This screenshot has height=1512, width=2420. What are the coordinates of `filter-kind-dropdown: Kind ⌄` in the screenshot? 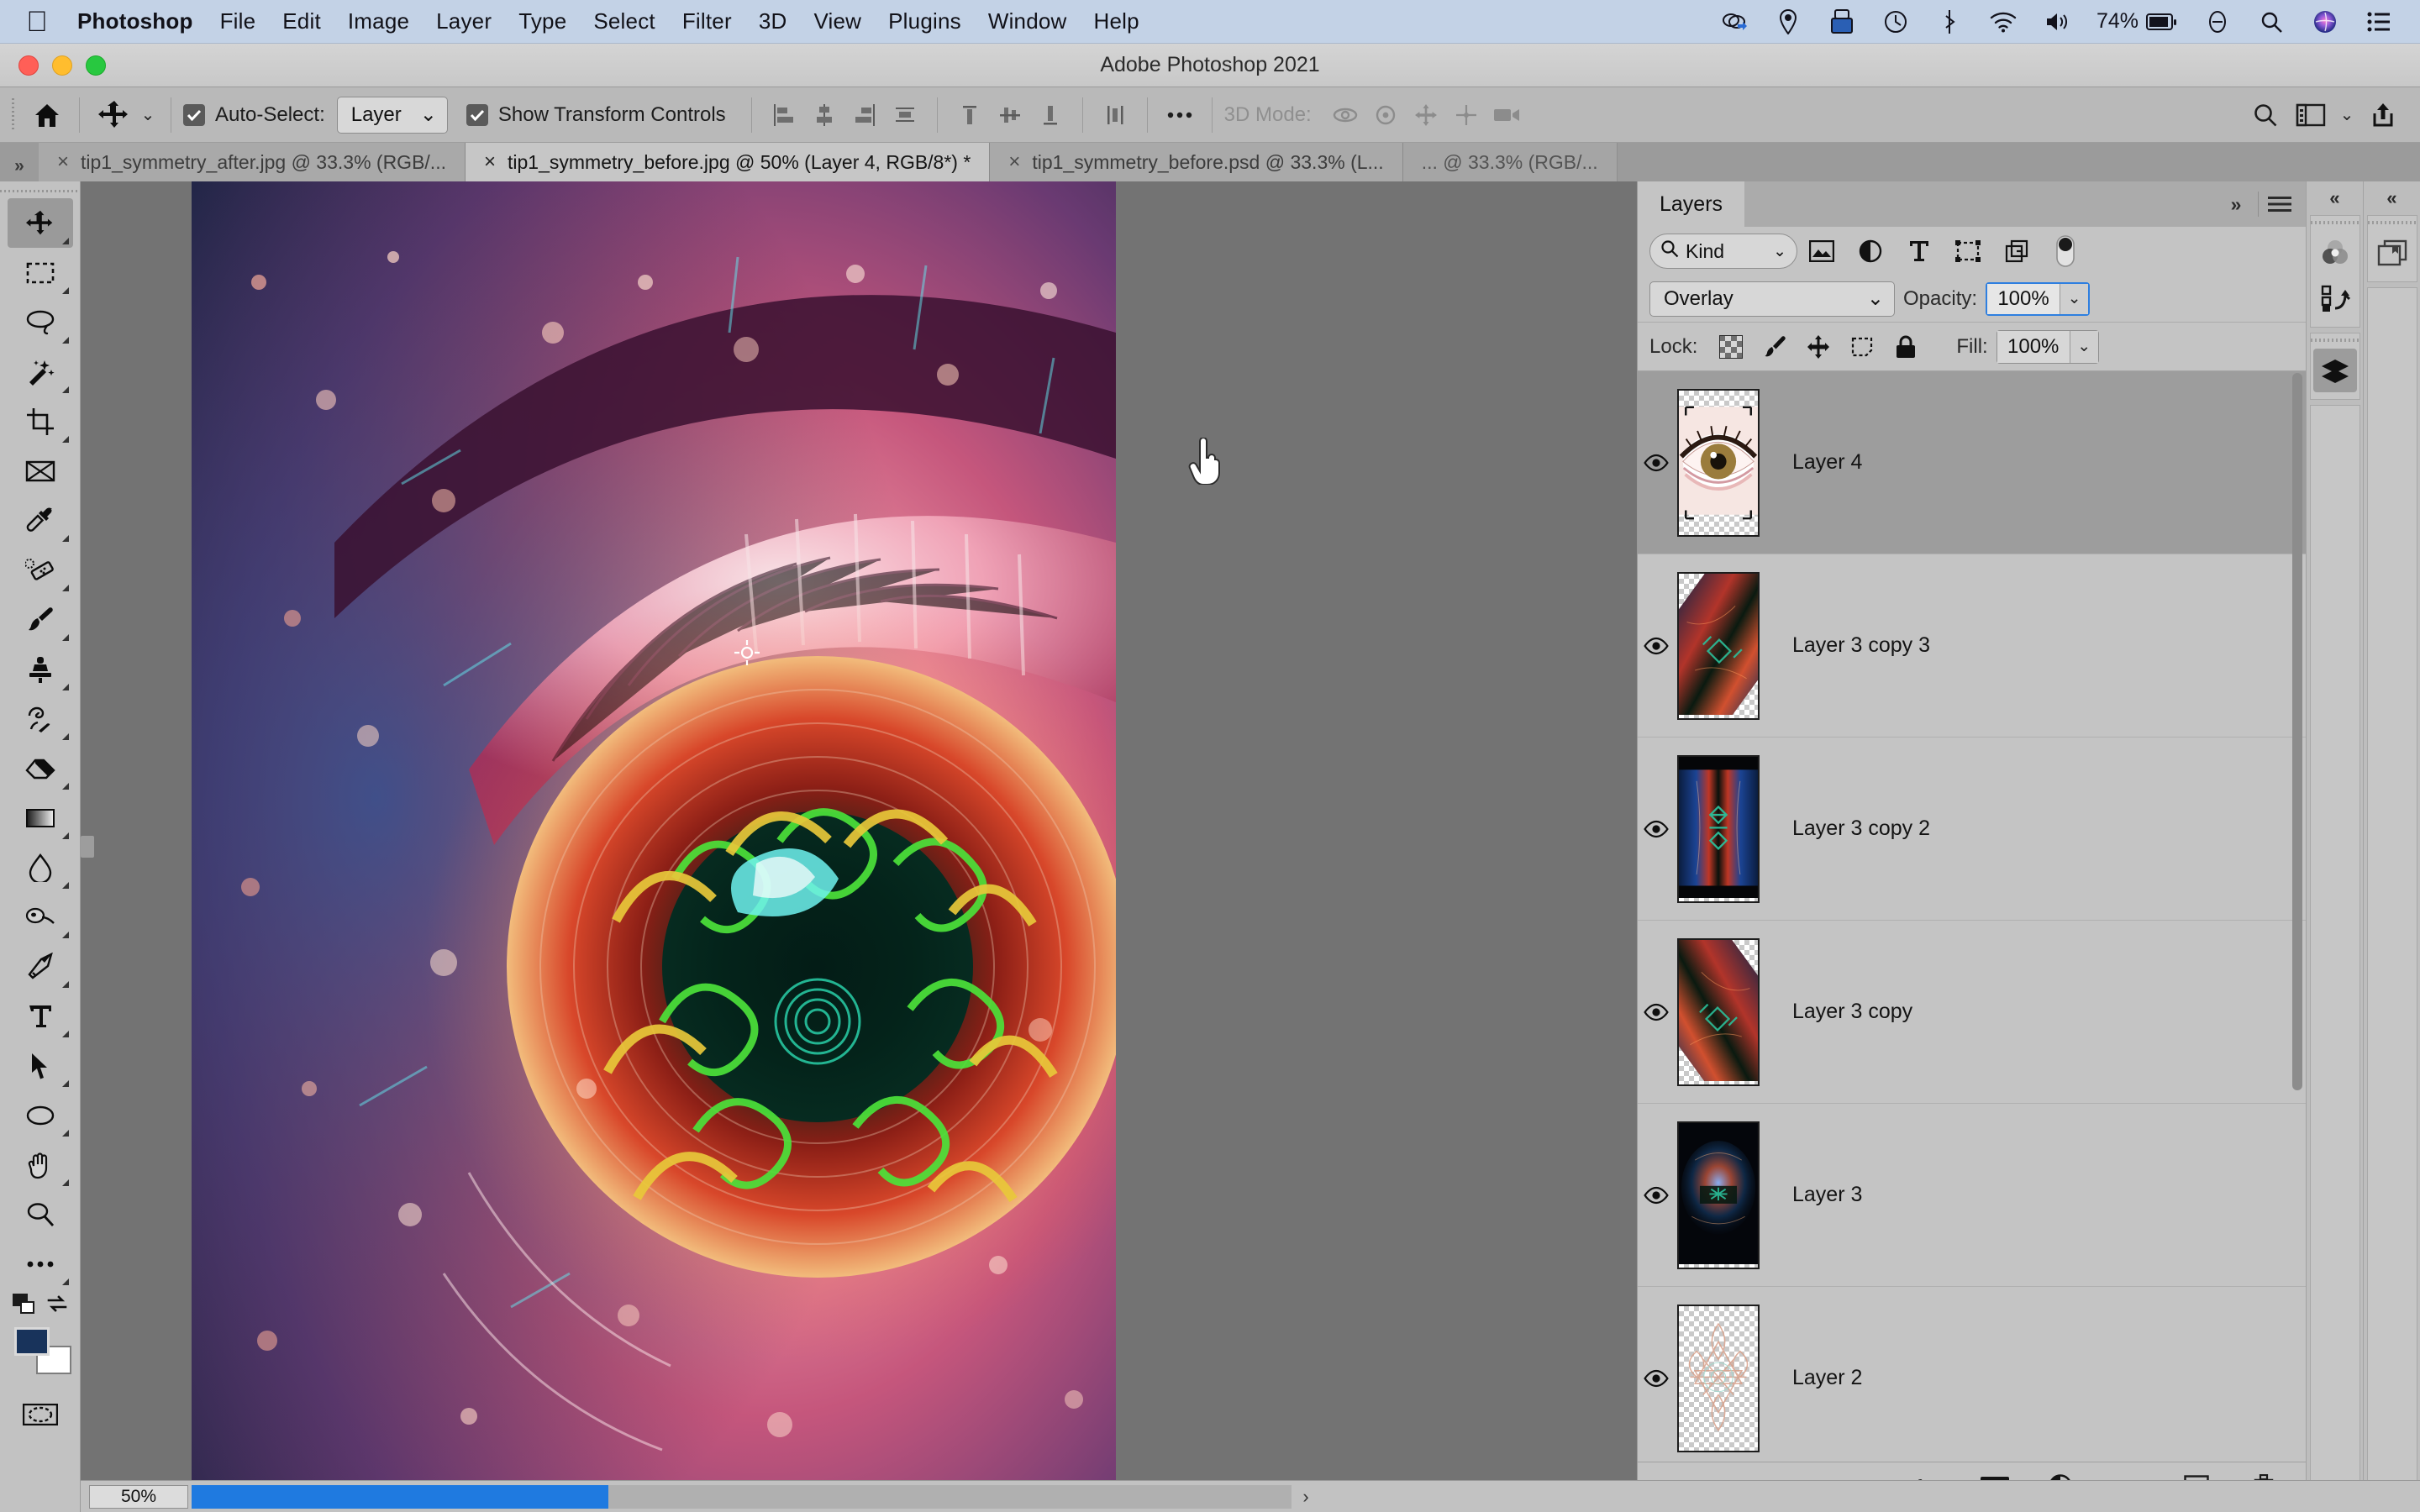 It's located at (1723, 251).